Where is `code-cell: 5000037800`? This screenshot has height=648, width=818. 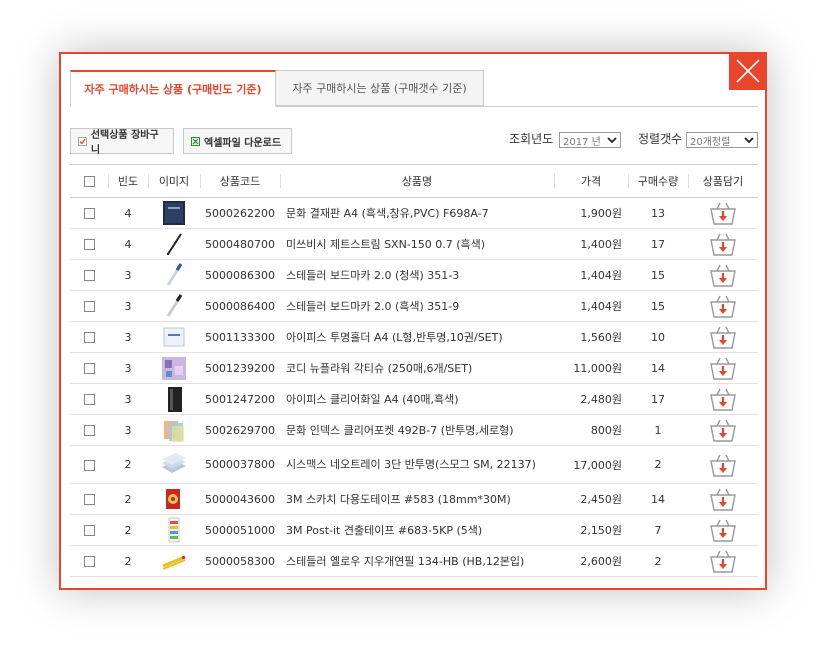
code-cell: 5000037800 is located at coordinates (240, 464).